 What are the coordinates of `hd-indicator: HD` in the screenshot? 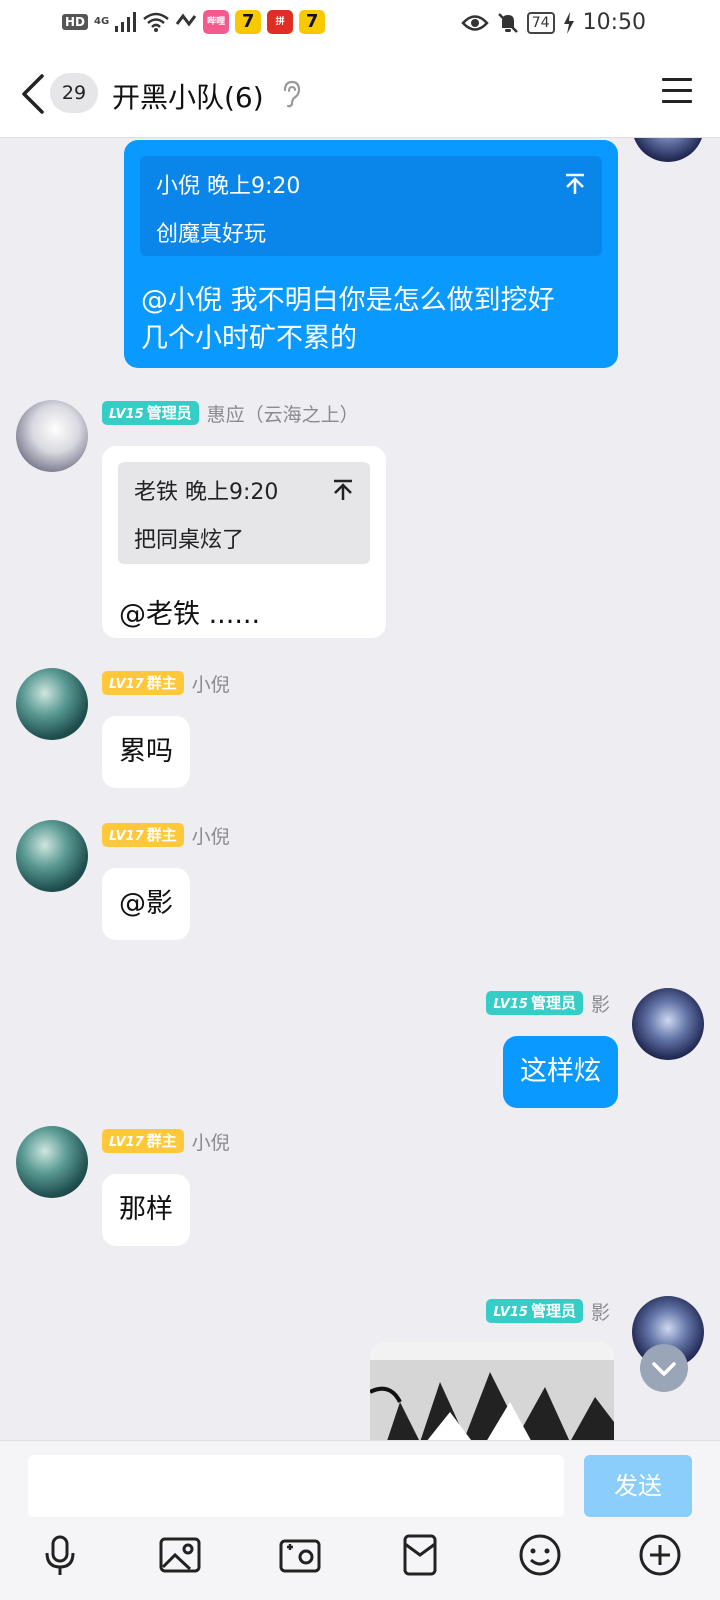 It's located at (75, 22).